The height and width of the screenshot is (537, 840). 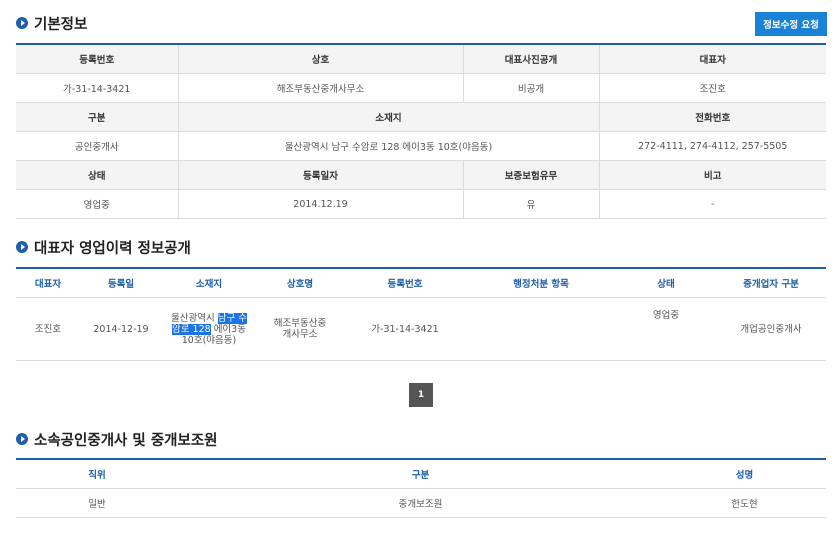 What do you see at coordinates (300, 334) in the screenshot?
I see `company-name-text: 개사무소` at bounding box center [300, 334].